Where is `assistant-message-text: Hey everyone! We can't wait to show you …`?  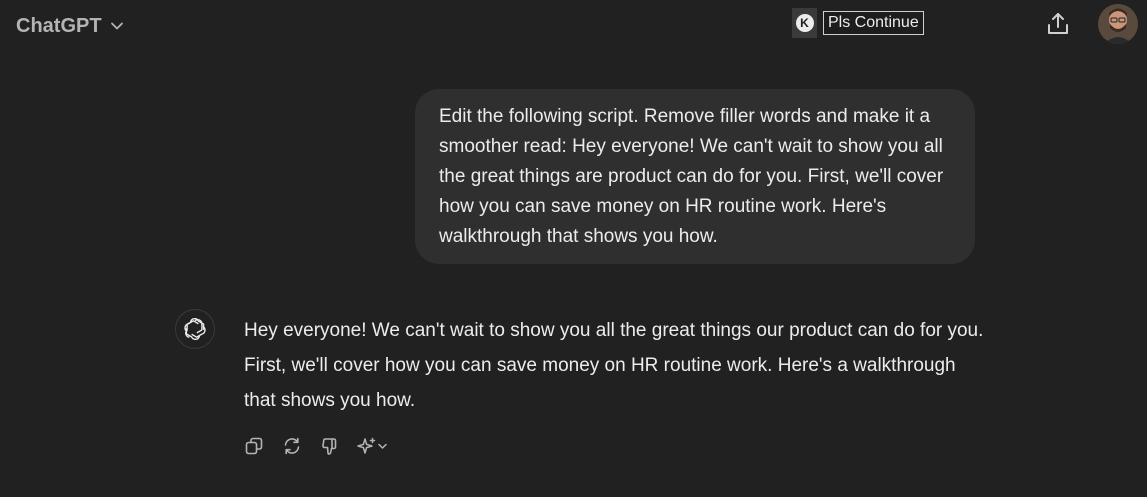
assistant-message-text: Hey everyone! We can't wait to show you … is located at coordinates (614, 365).